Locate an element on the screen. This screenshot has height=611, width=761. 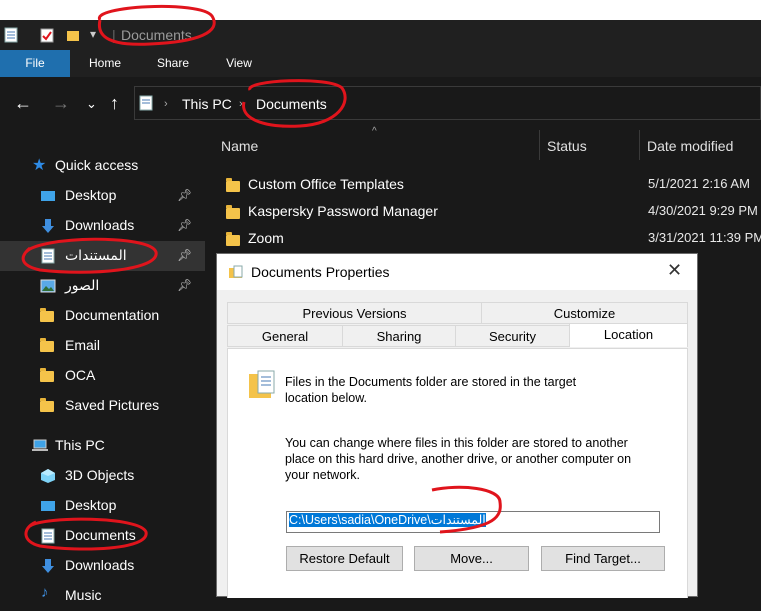
sidebar-item-quick-access: ★ Quick access is located at coordinates (102, 166).